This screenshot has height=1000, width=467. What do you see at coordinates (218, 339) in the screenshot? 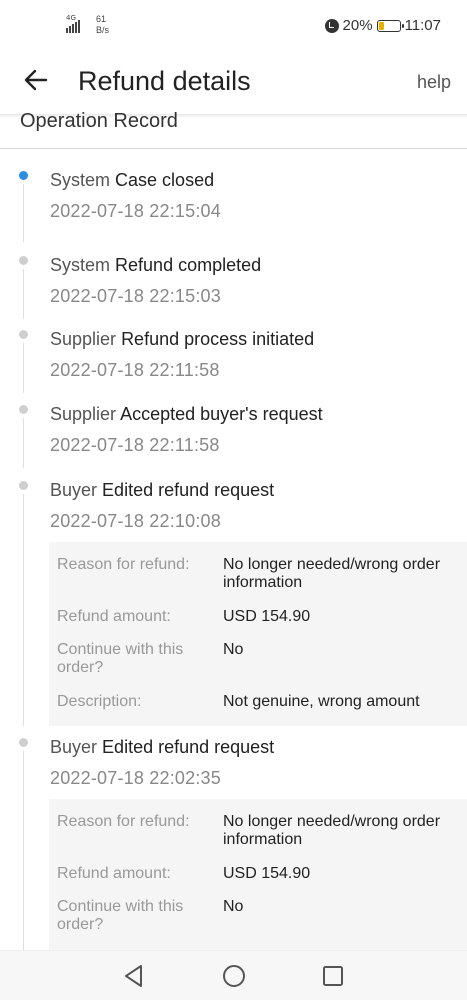
I see `event-action: Refund process initiated` at bounding box center [218, 339].